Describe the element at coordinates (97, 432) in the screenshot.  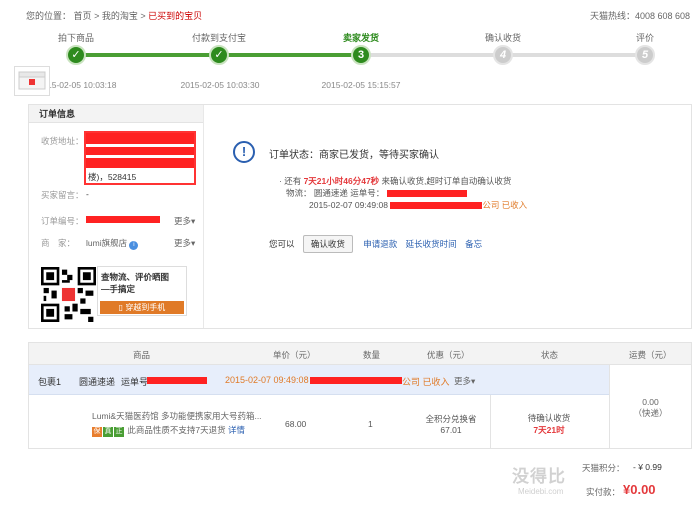
I see `tag-bao: 保` at that location.